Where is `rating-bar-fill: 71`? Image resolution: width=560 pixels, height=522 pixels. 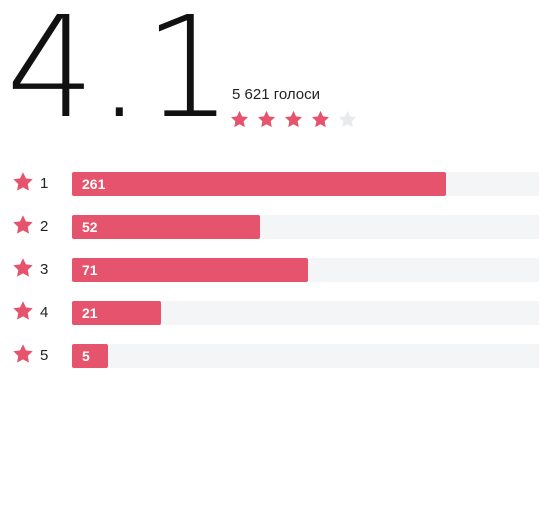
rating-bar-fill: 71 is located at coordinates (190, 270).